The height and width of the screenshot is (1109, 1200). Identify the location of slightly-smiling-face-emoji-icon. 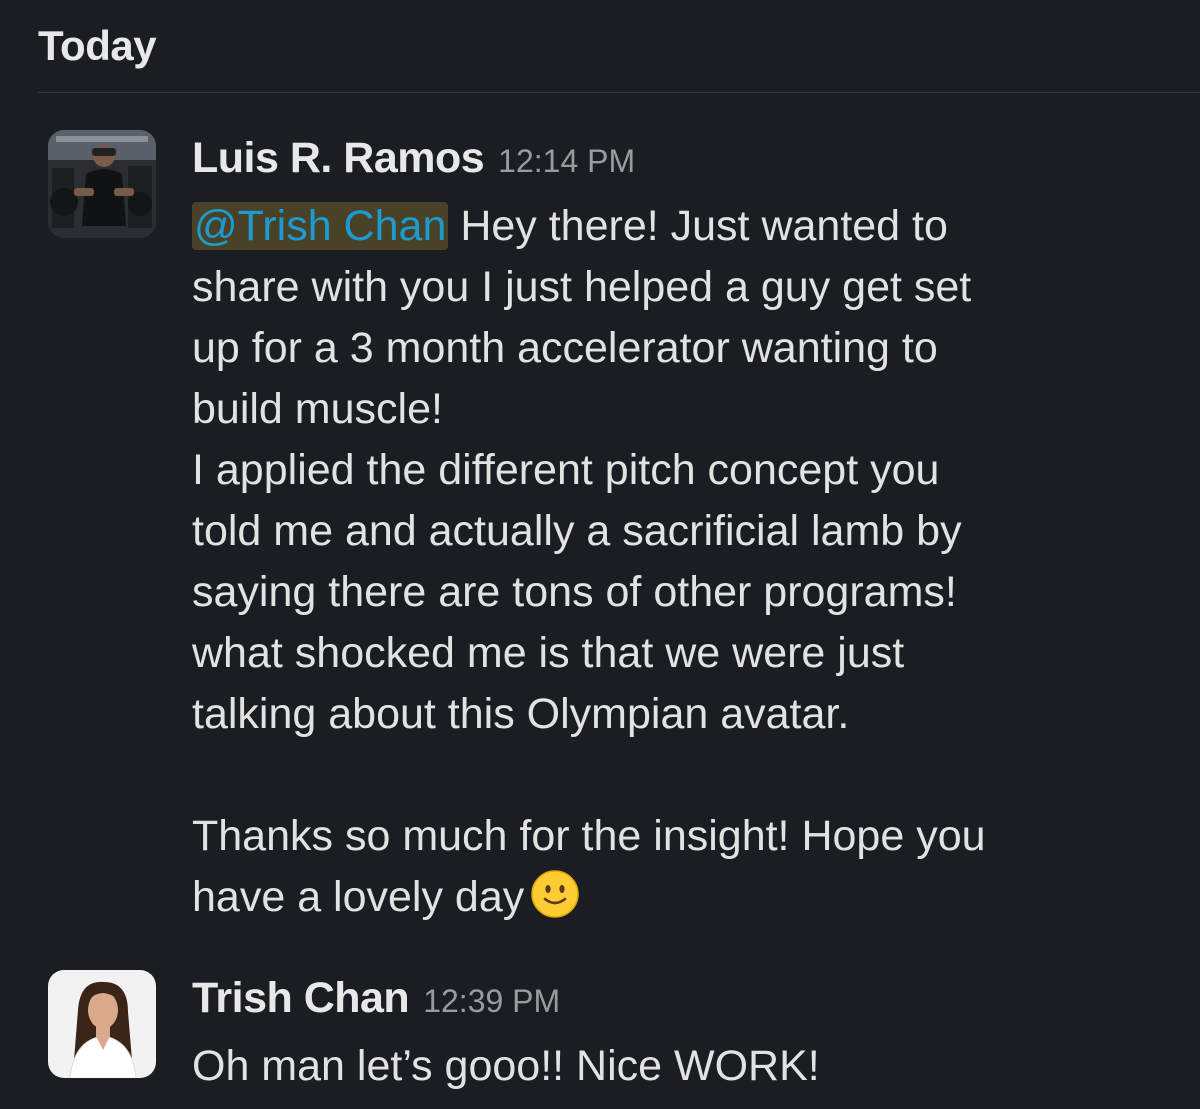
(555, 894).